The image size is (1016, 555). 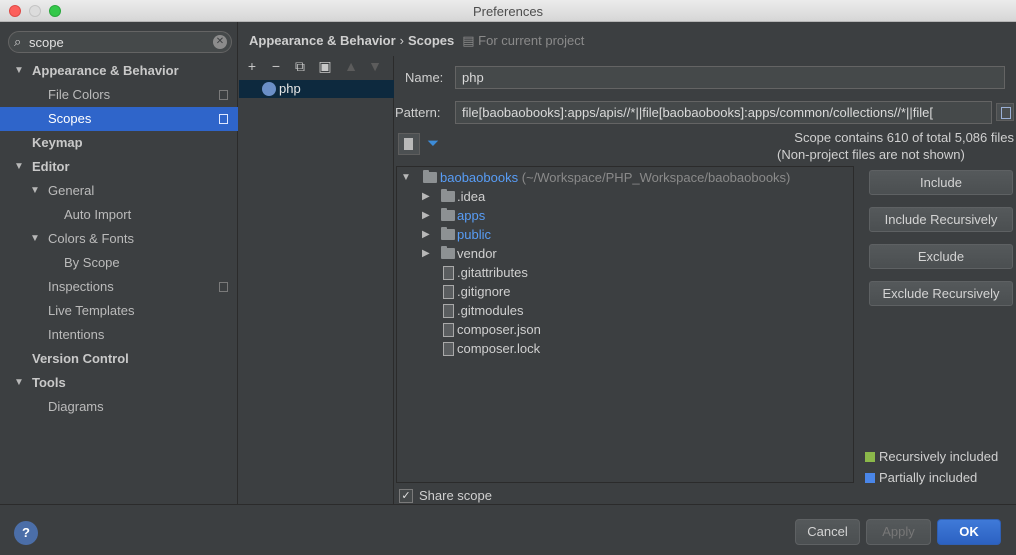 I want to click on sidebar-item-version-control: Version Control, so click(x=119, y=359).